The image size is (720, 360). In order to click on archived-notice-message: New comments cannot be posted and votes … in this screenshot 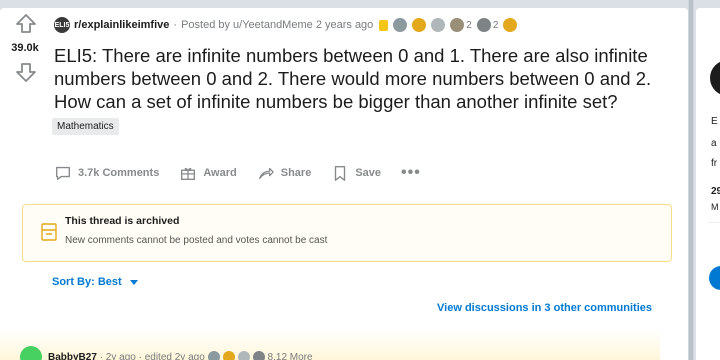, I will do `click(196, 240)`.